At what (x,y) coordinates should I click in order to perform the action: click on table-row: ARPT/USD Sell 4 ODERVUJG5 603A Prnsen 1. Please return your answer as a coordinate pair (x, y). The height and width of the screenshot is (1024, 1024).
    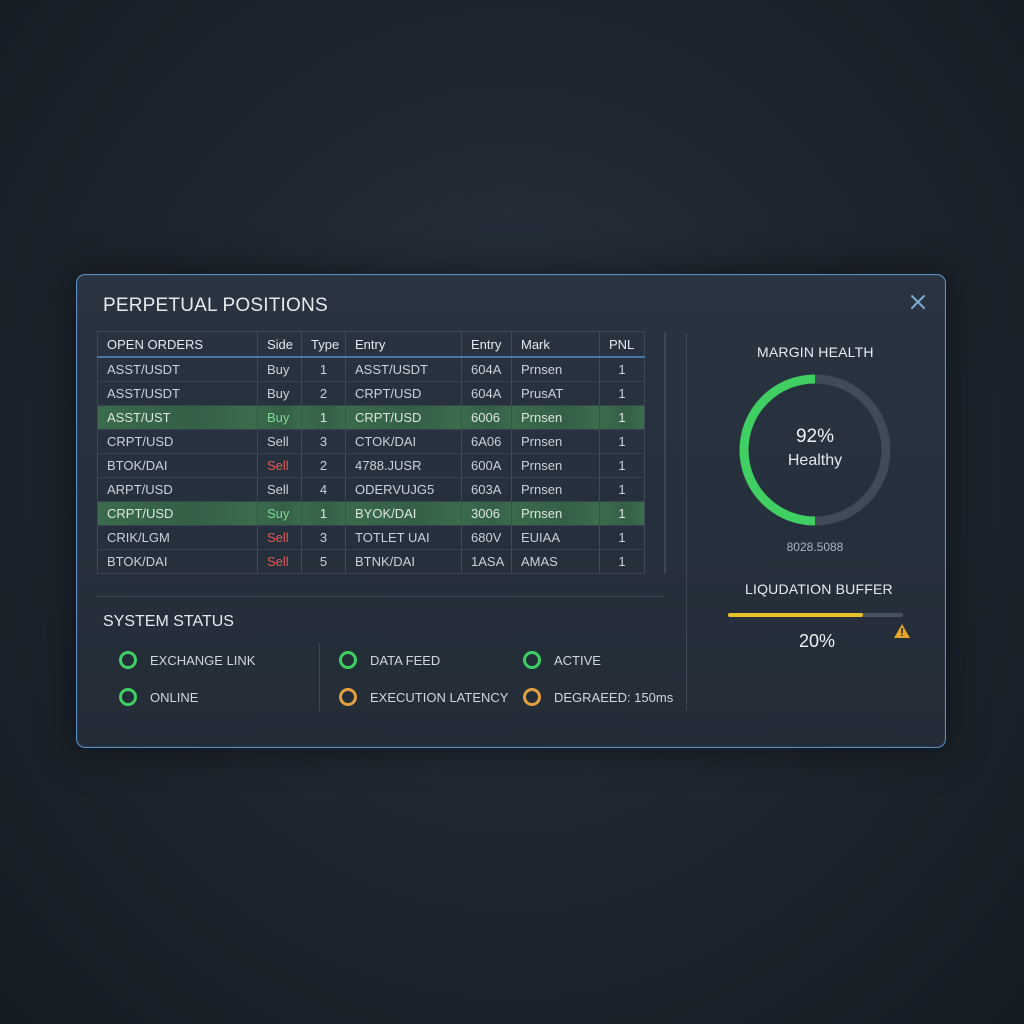
    Looking at the image, I should click on (371, 489).